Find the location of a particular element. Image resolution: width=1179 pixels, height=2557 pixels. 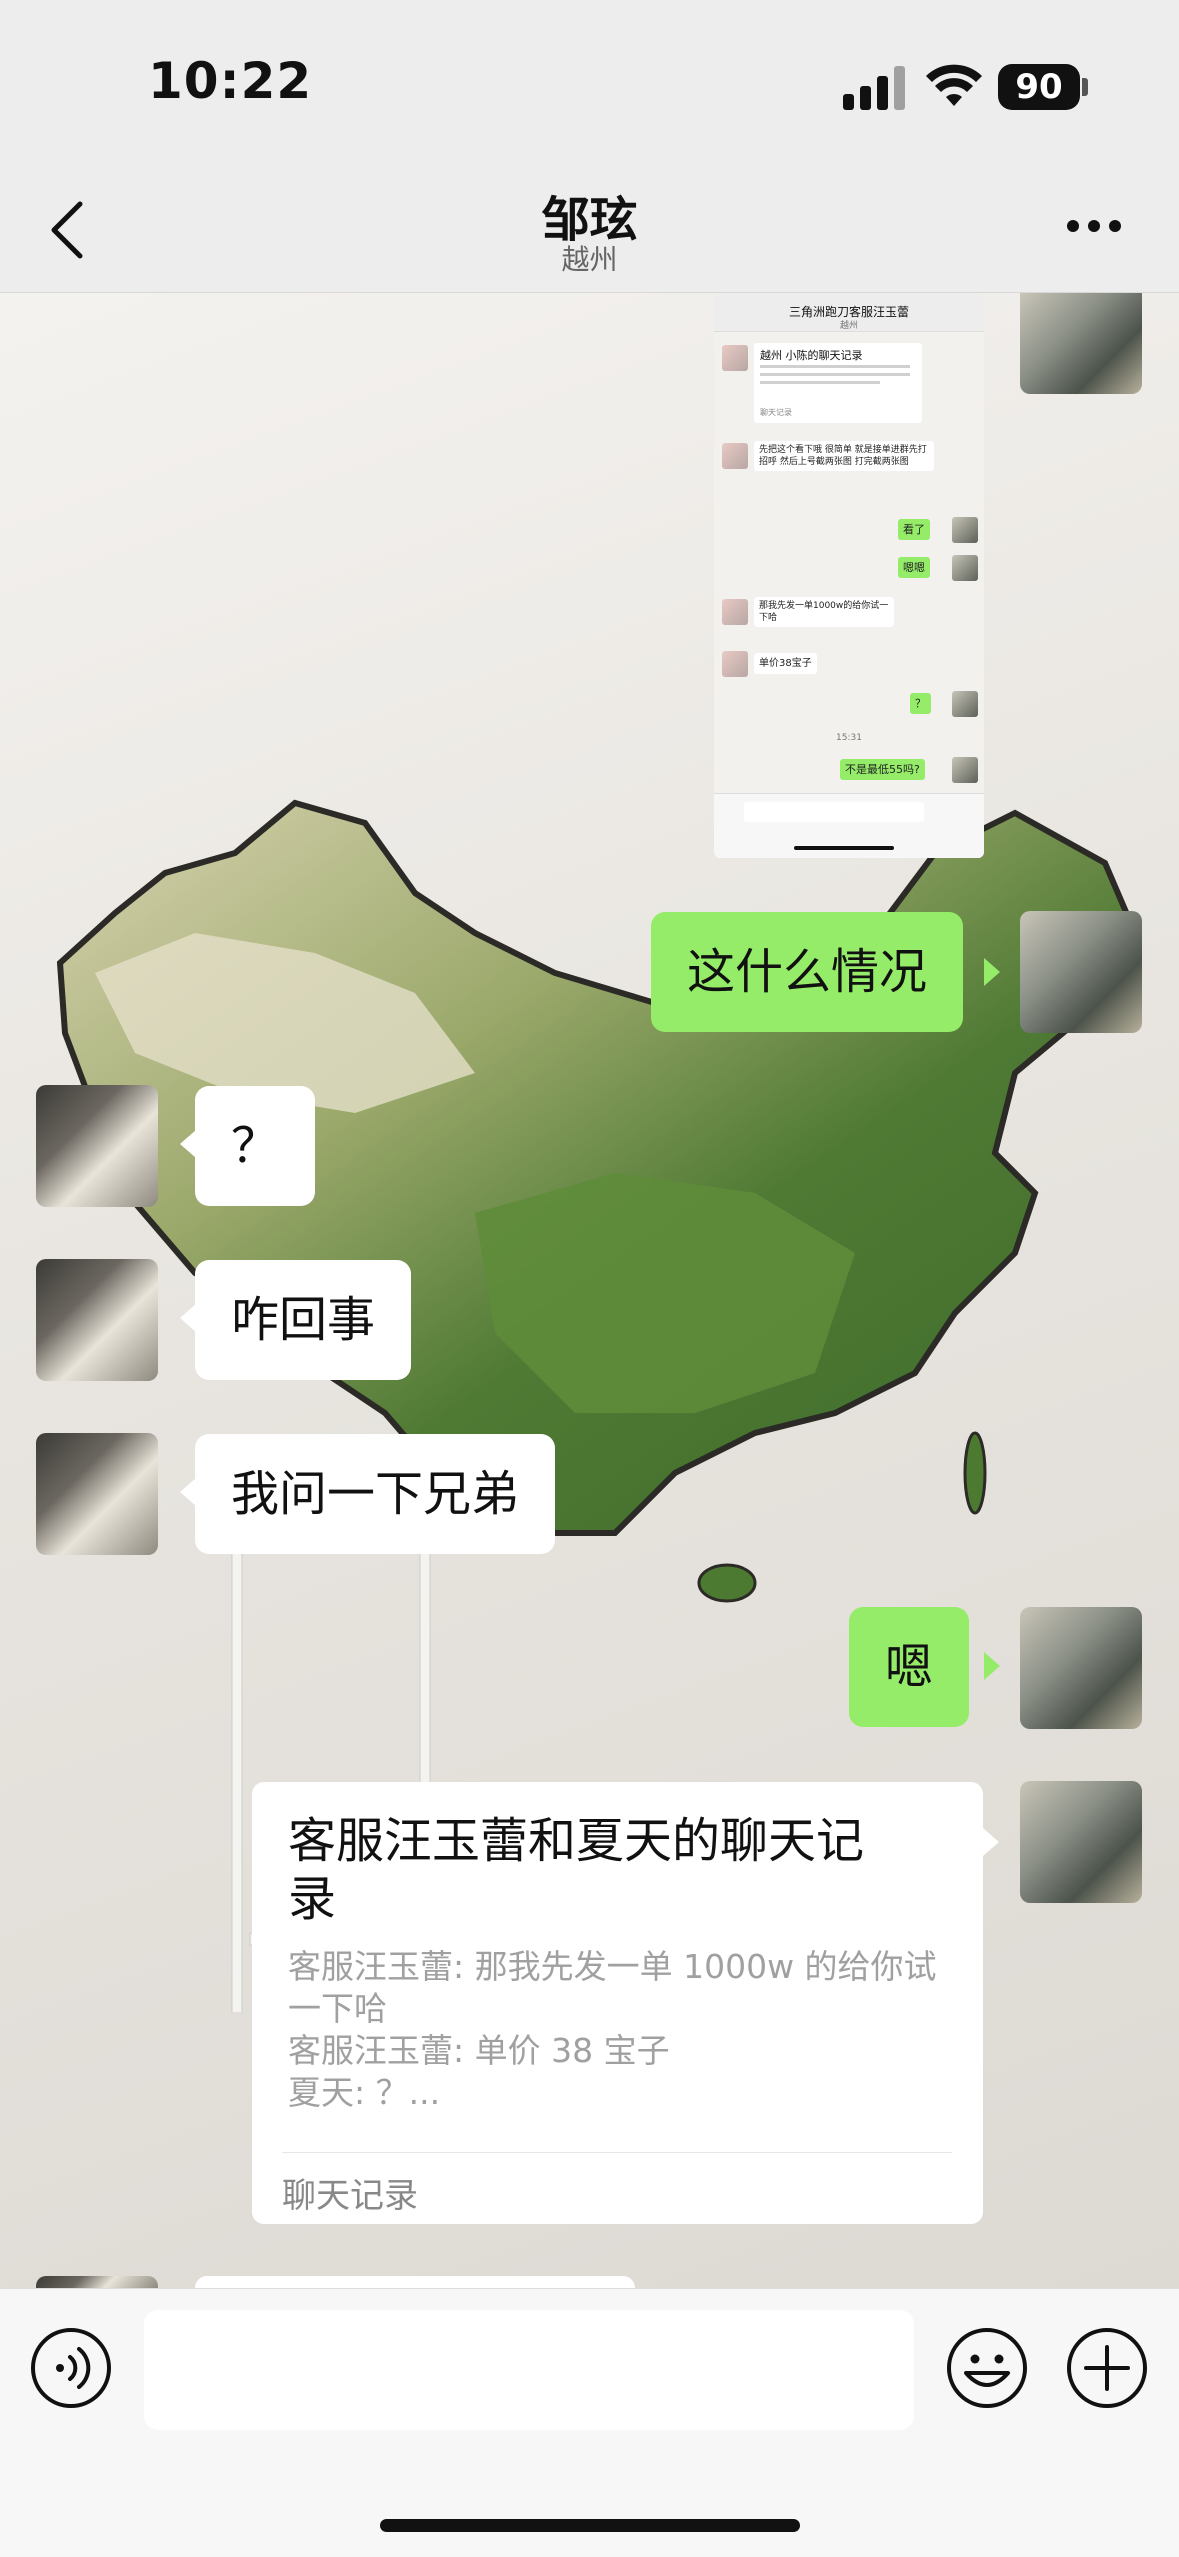

shot-timestamp: 15:31 is located at coordinates (849, 738).